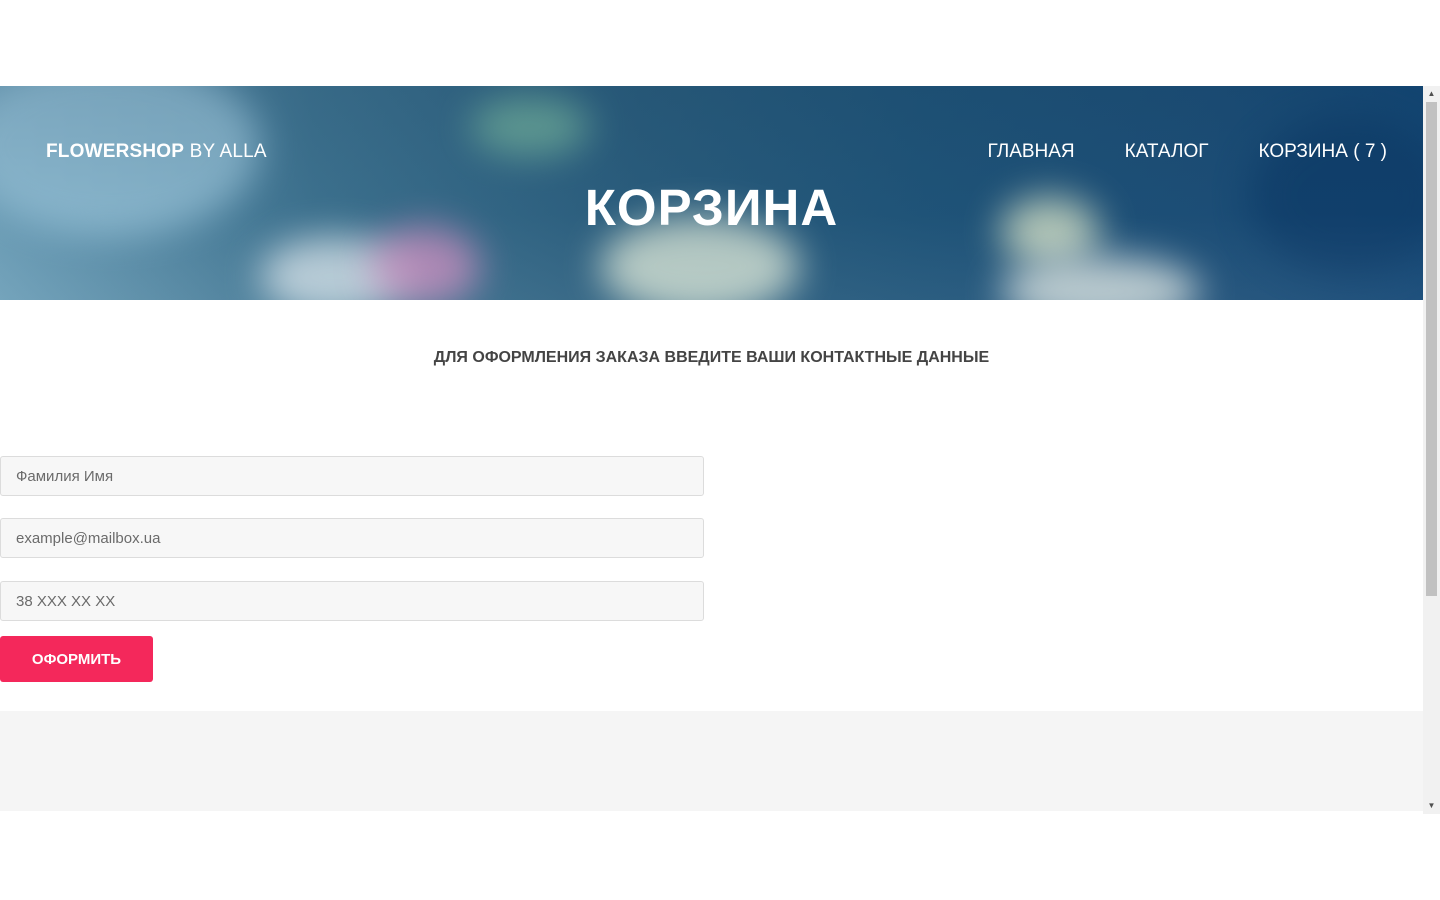 This screenshot has height=900, width=1440. I want to click on phone-field, so click(352, 601).